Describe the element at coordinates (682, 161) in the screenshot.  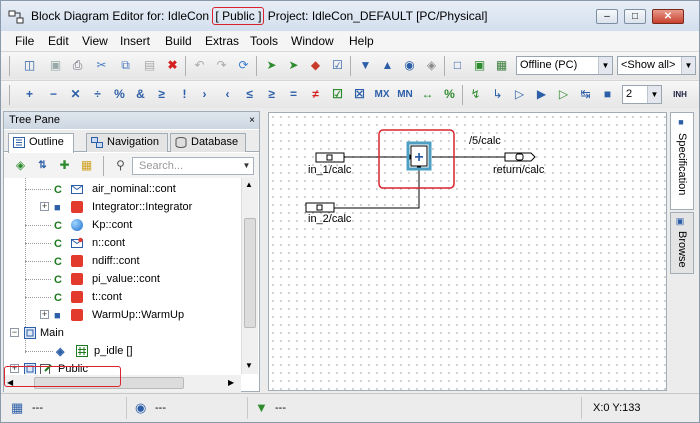
I see `tab-specification: ■ Specification` at that location.